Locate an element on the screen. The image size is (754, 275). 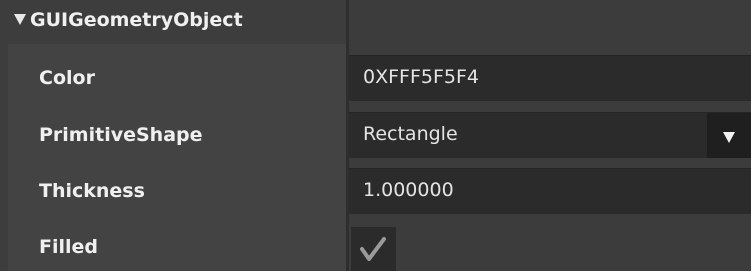
dropdown-button is located at coordinates (729, 135).